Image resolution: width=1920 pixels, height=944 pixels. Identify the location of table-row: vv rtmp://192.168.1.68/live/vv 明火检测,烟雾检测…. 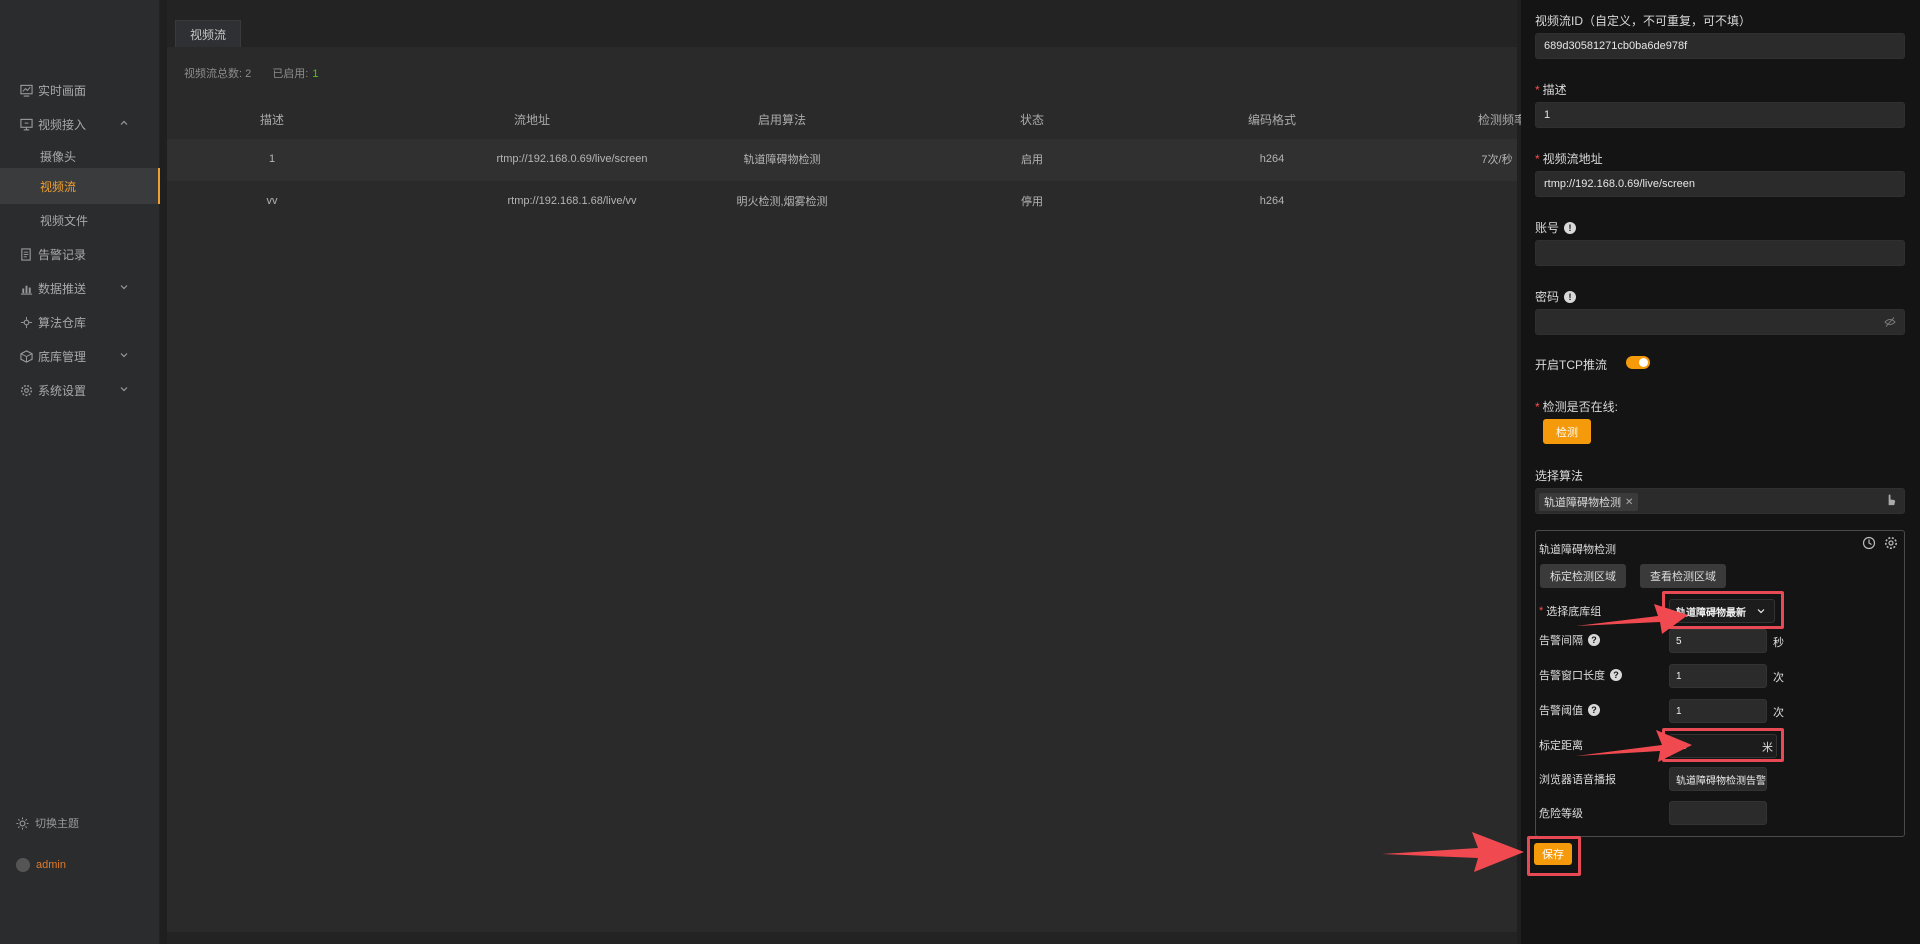
(842, 202).